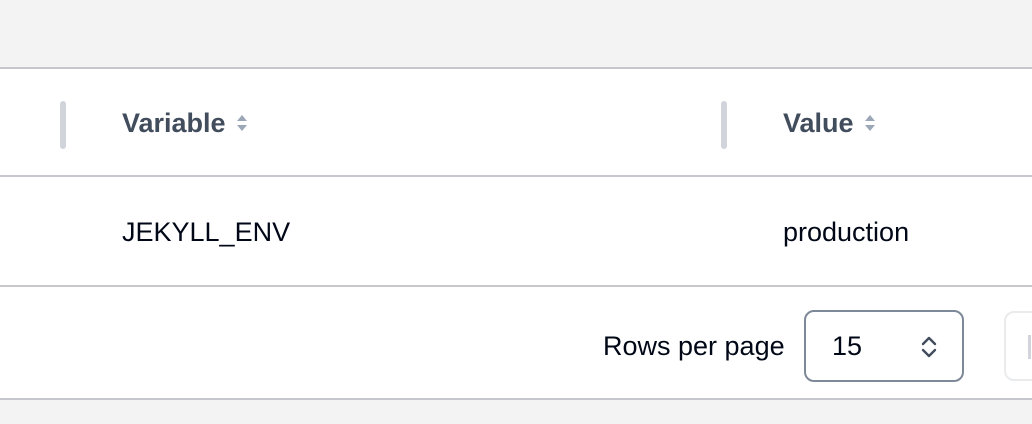  What do you see at coordinates (846, 232) in the screenshot?
I see `cell-value: production` at bounding box center [846, 232].